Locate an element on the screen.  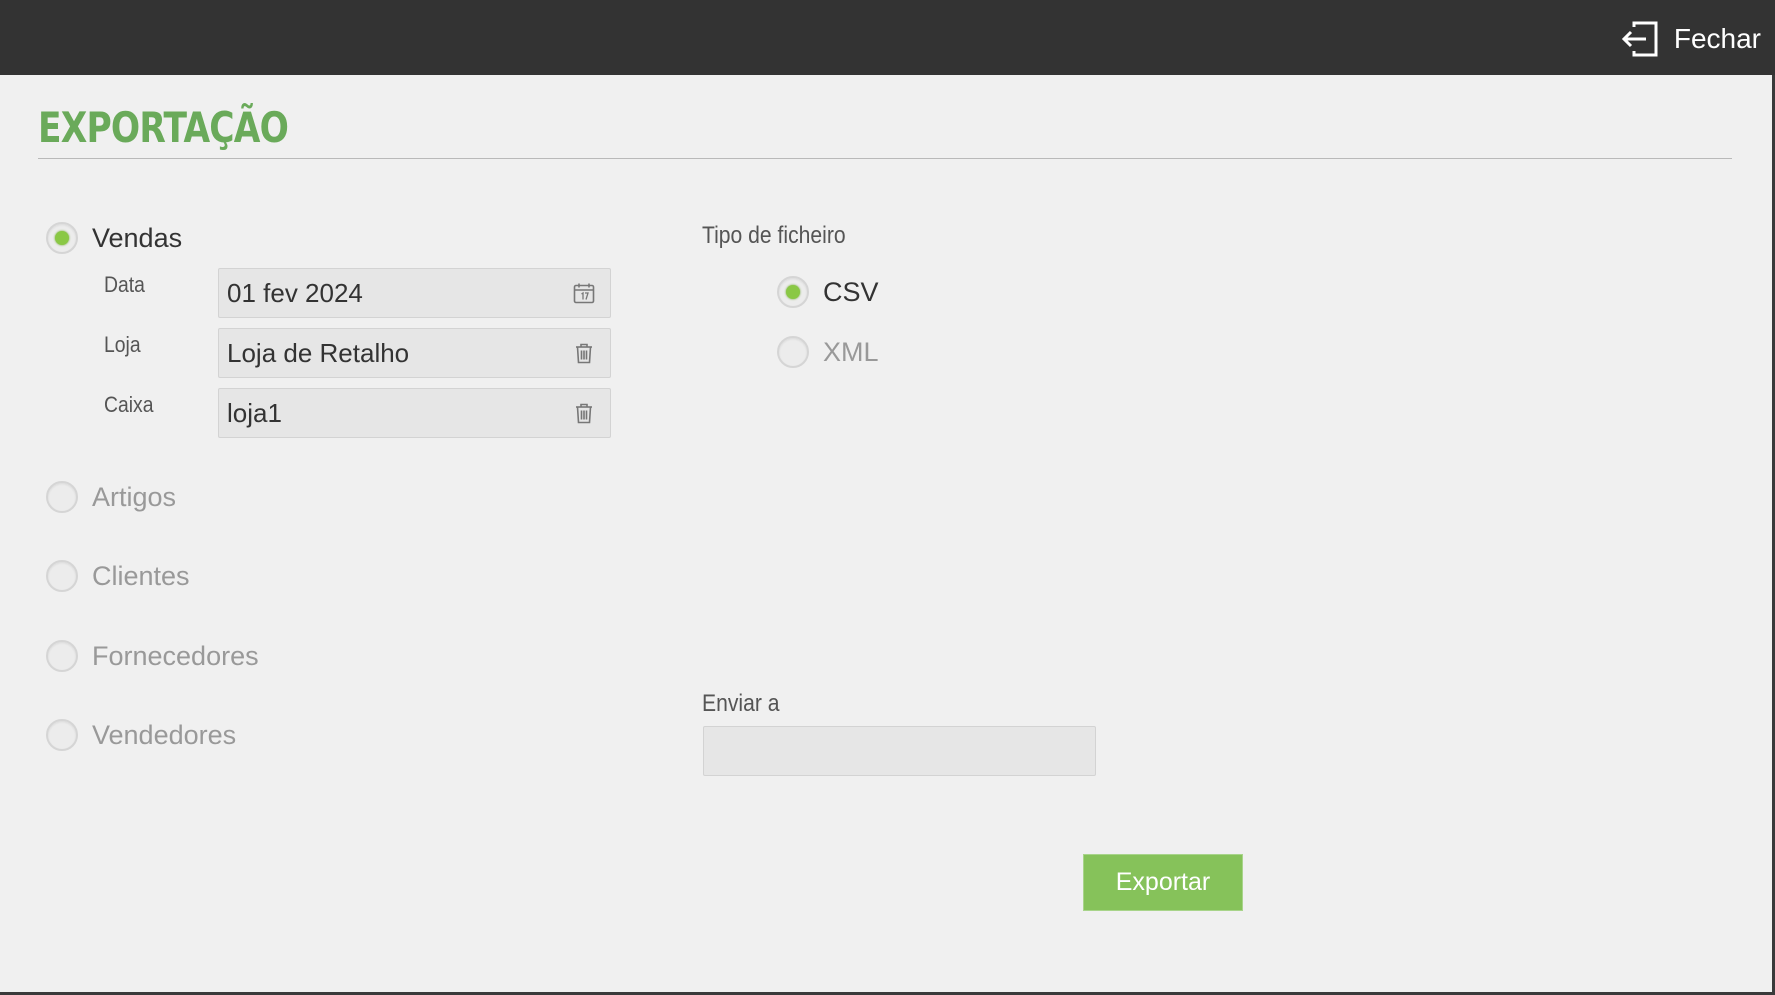
radio-button-artigos is located at coordinates (62, 497).